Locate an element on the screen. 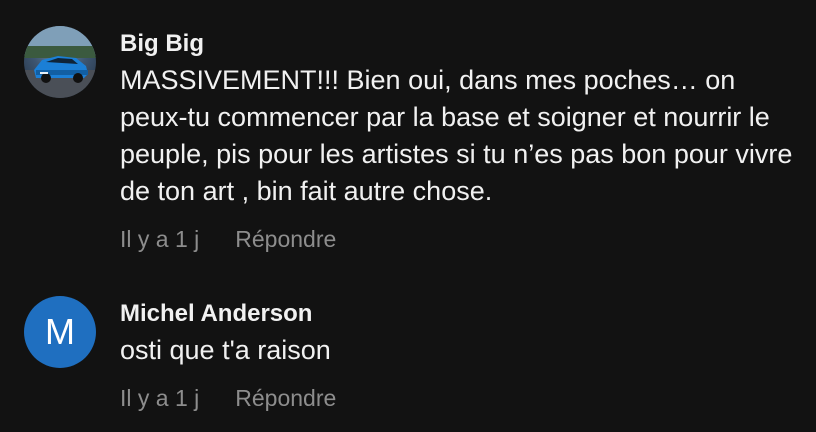 The image size is (816, 432). avatar-letter: M is located at coordinates (60, 331).